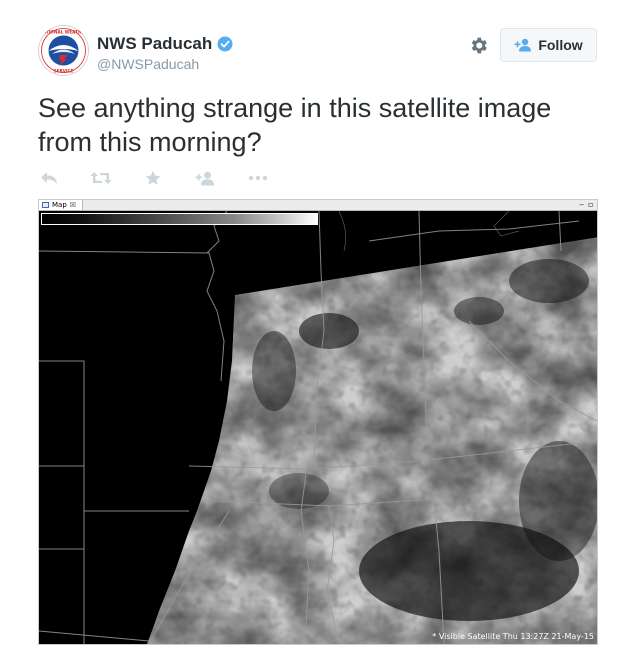  I want to click on avatar-text-top: NATIONAL WEATHER, so click(63, 32).